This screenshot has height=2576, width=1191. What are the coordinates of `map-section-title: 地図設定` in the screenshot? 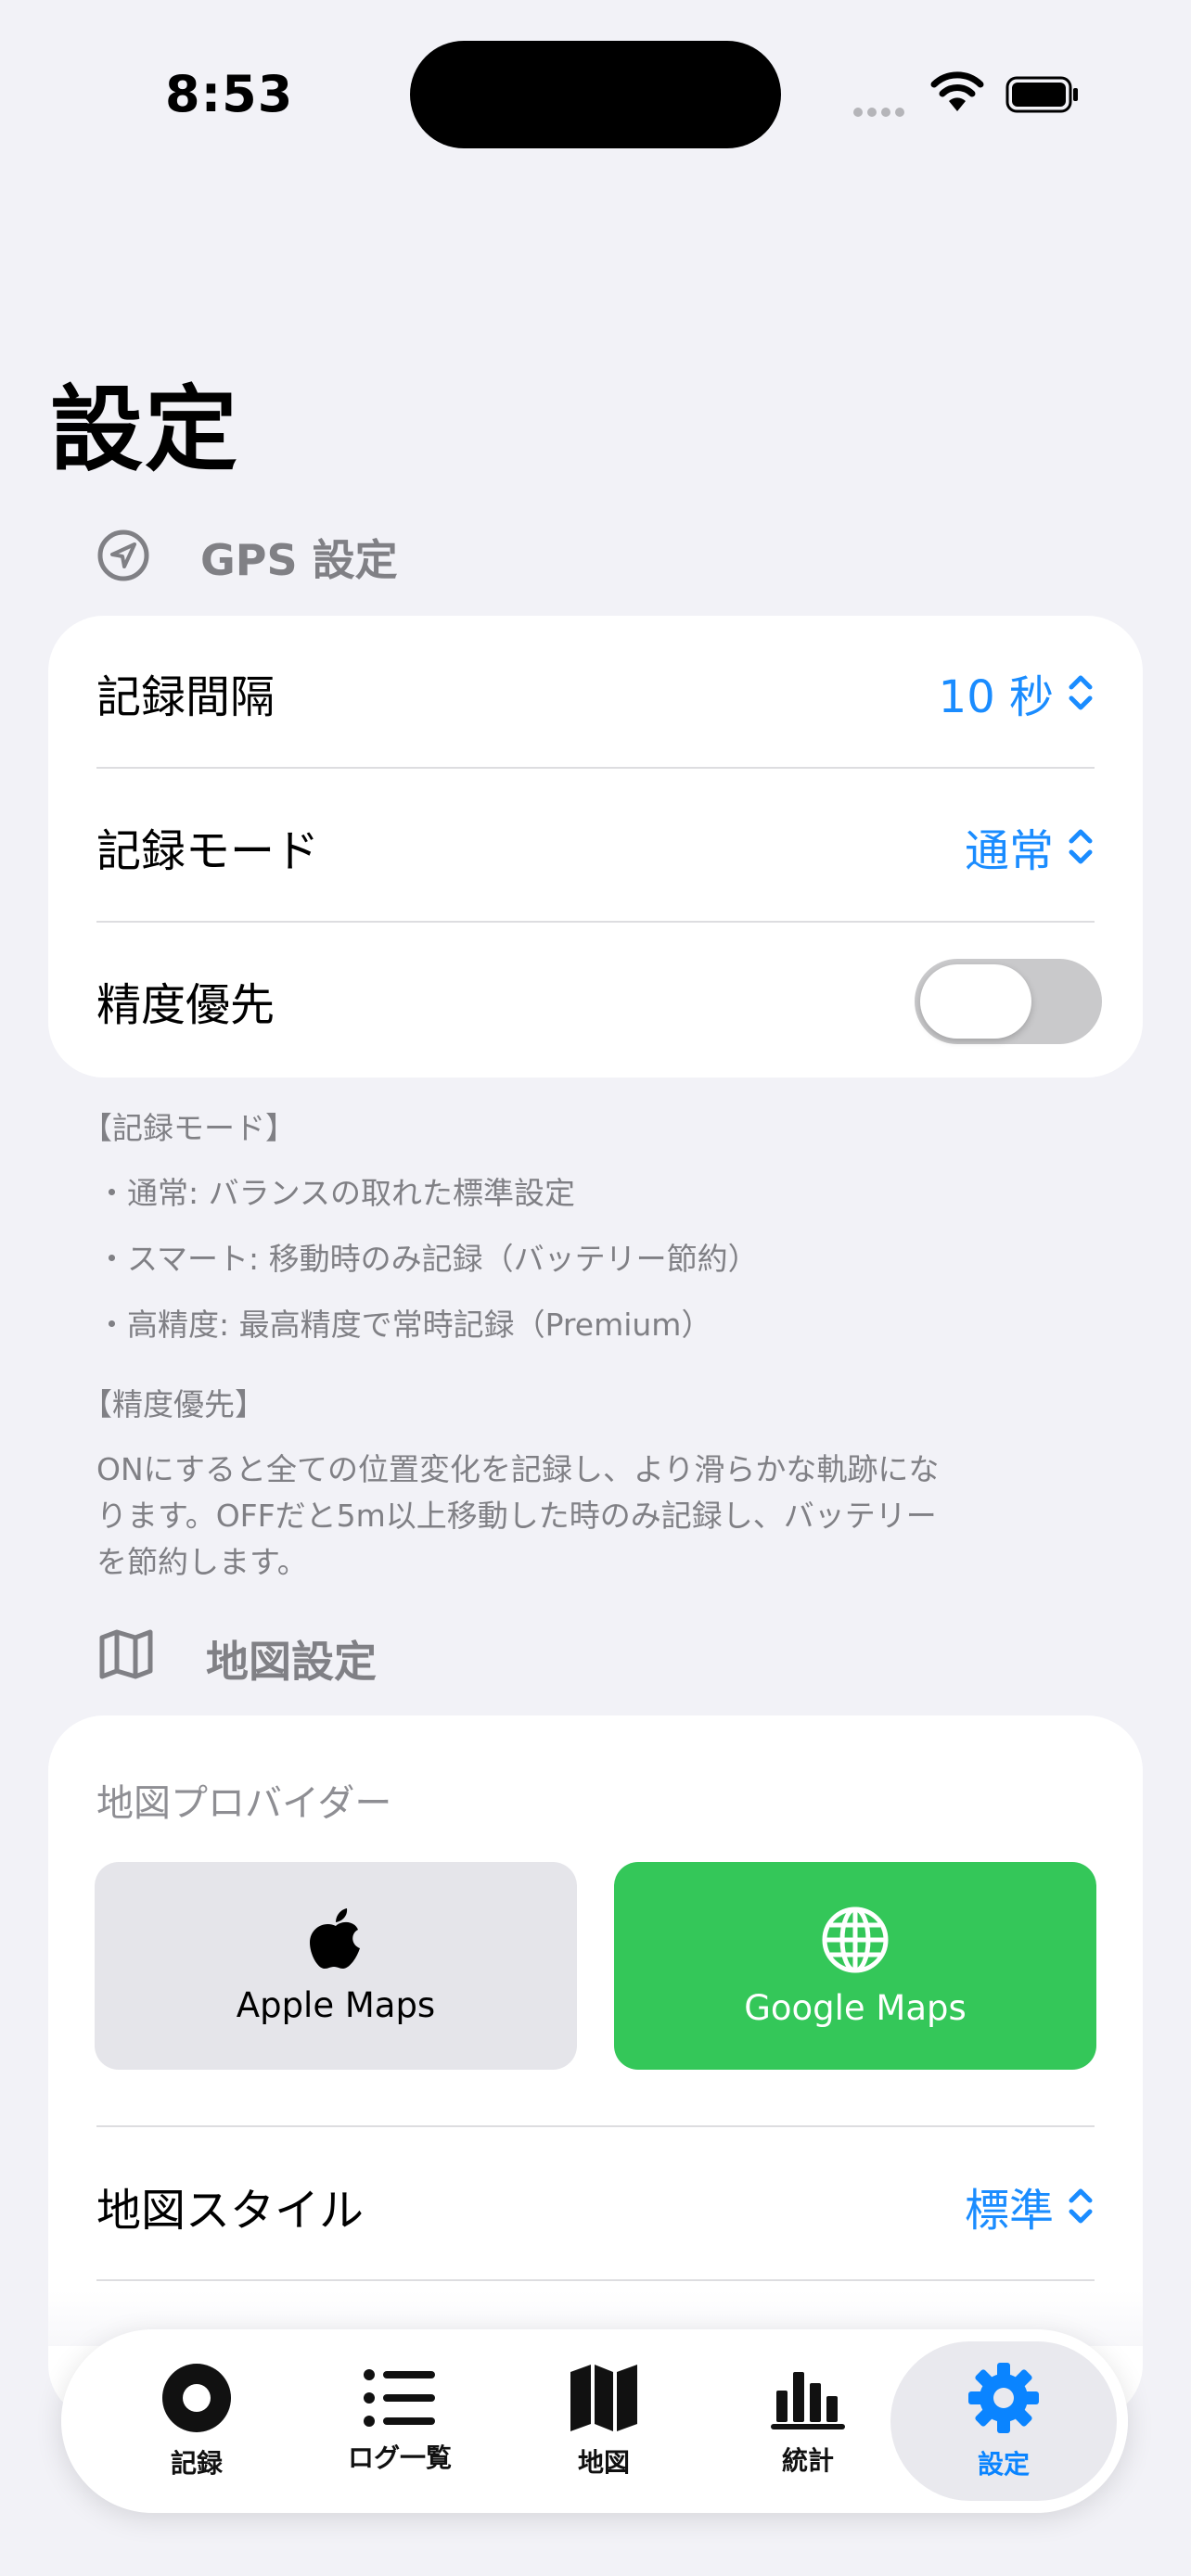 It's located at (291, 1662).